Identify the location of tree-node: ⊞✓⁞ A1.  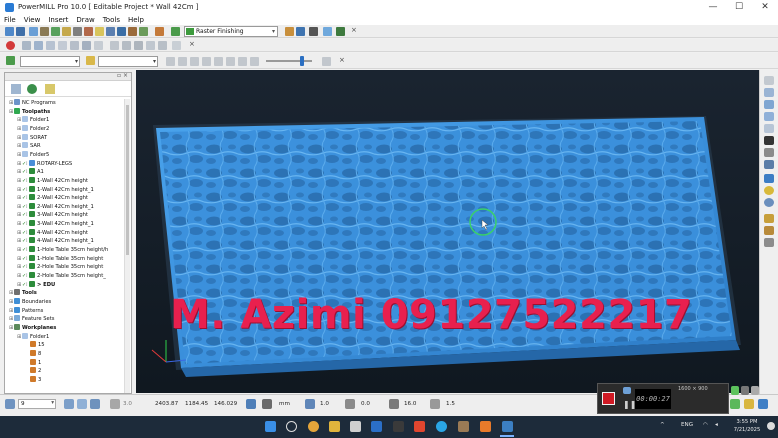
(30, 172).